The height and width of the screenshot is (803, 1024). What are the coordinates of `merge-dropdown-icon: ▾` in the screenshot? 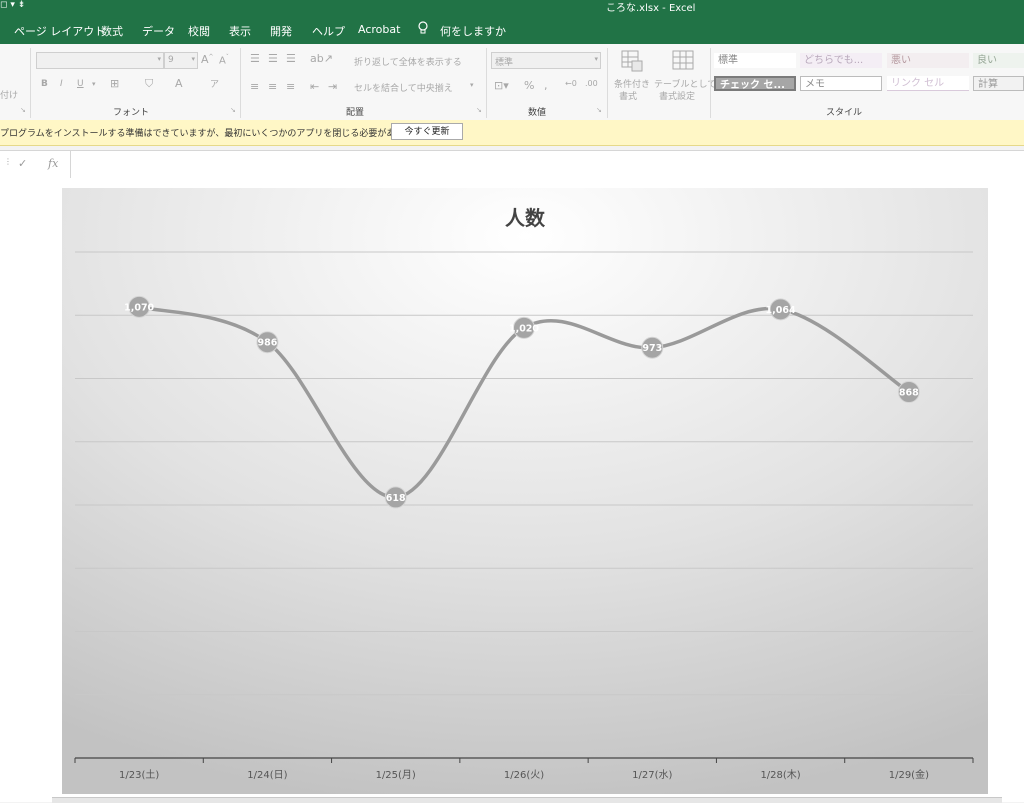 It's located at (472, 85).